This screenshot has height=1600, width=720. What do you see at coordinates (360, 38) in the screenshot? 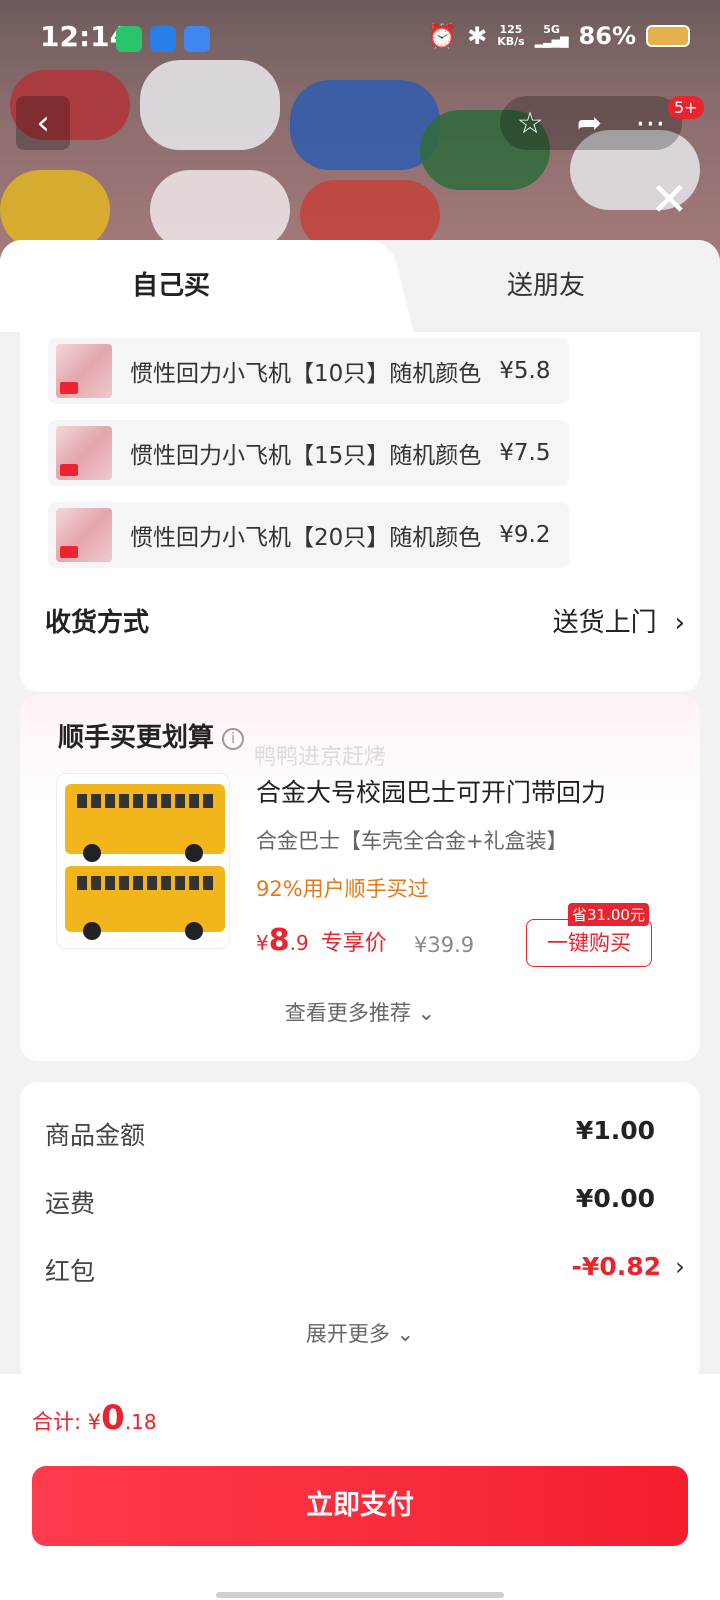
I see `status-bar: 12:14 ⏰ ✱ 125 KB/s 5G ▂▃▅▇ 86%` at bounding box center [360, 38].